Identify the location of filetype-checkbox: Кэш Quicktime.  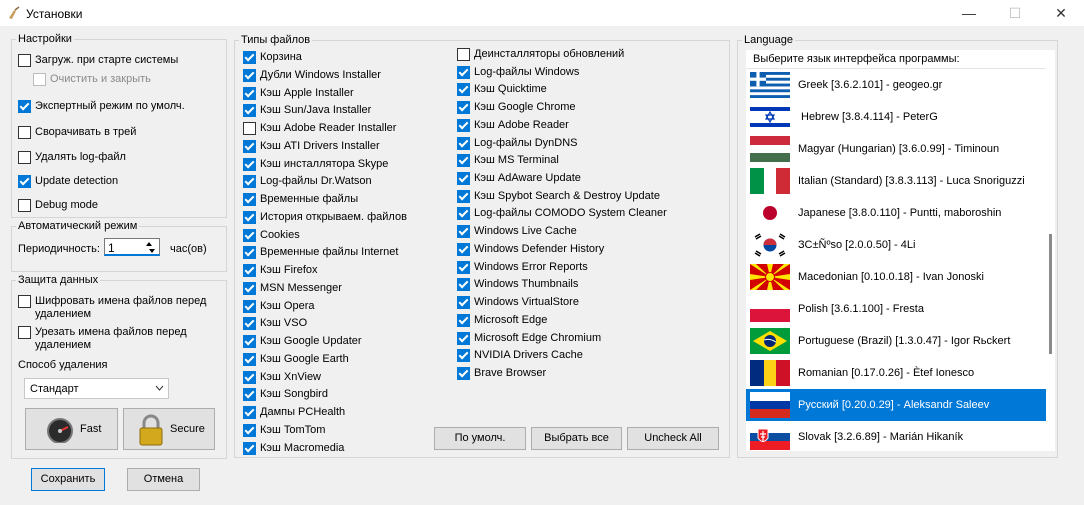
(502, 90).